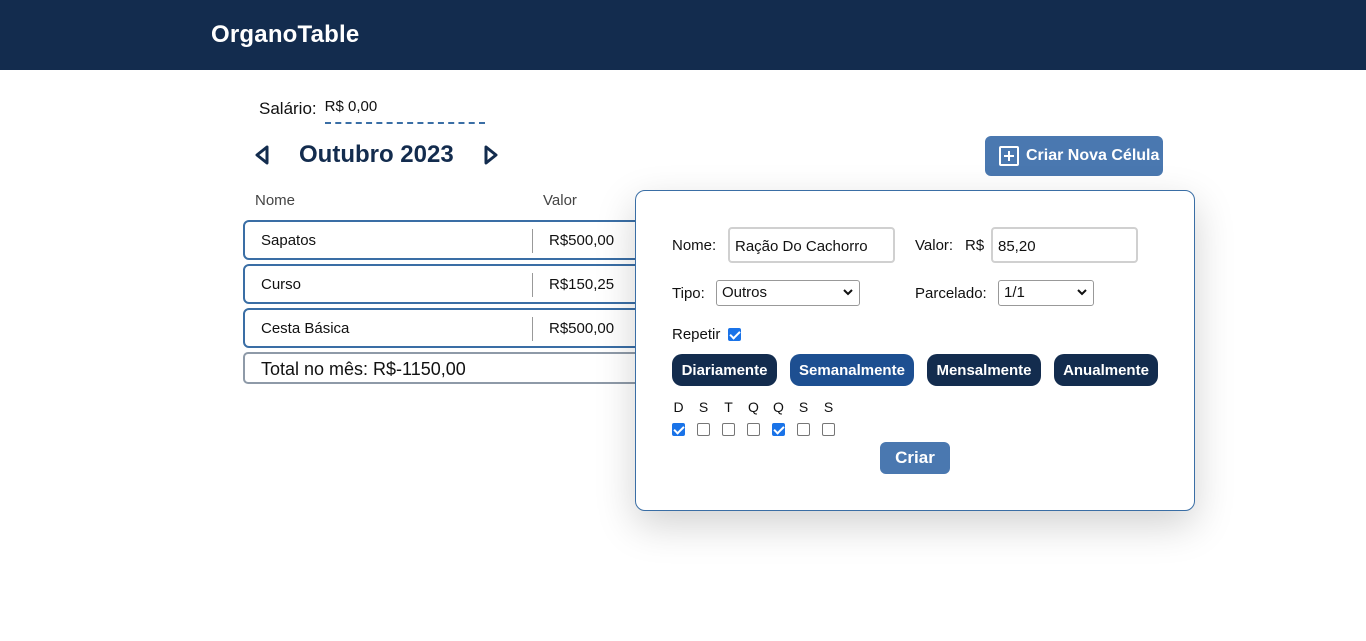 Image resolution: width=1366 pixels, height=641 pixels. I want to click on repeat-label: Repetir, so click(696, 334).